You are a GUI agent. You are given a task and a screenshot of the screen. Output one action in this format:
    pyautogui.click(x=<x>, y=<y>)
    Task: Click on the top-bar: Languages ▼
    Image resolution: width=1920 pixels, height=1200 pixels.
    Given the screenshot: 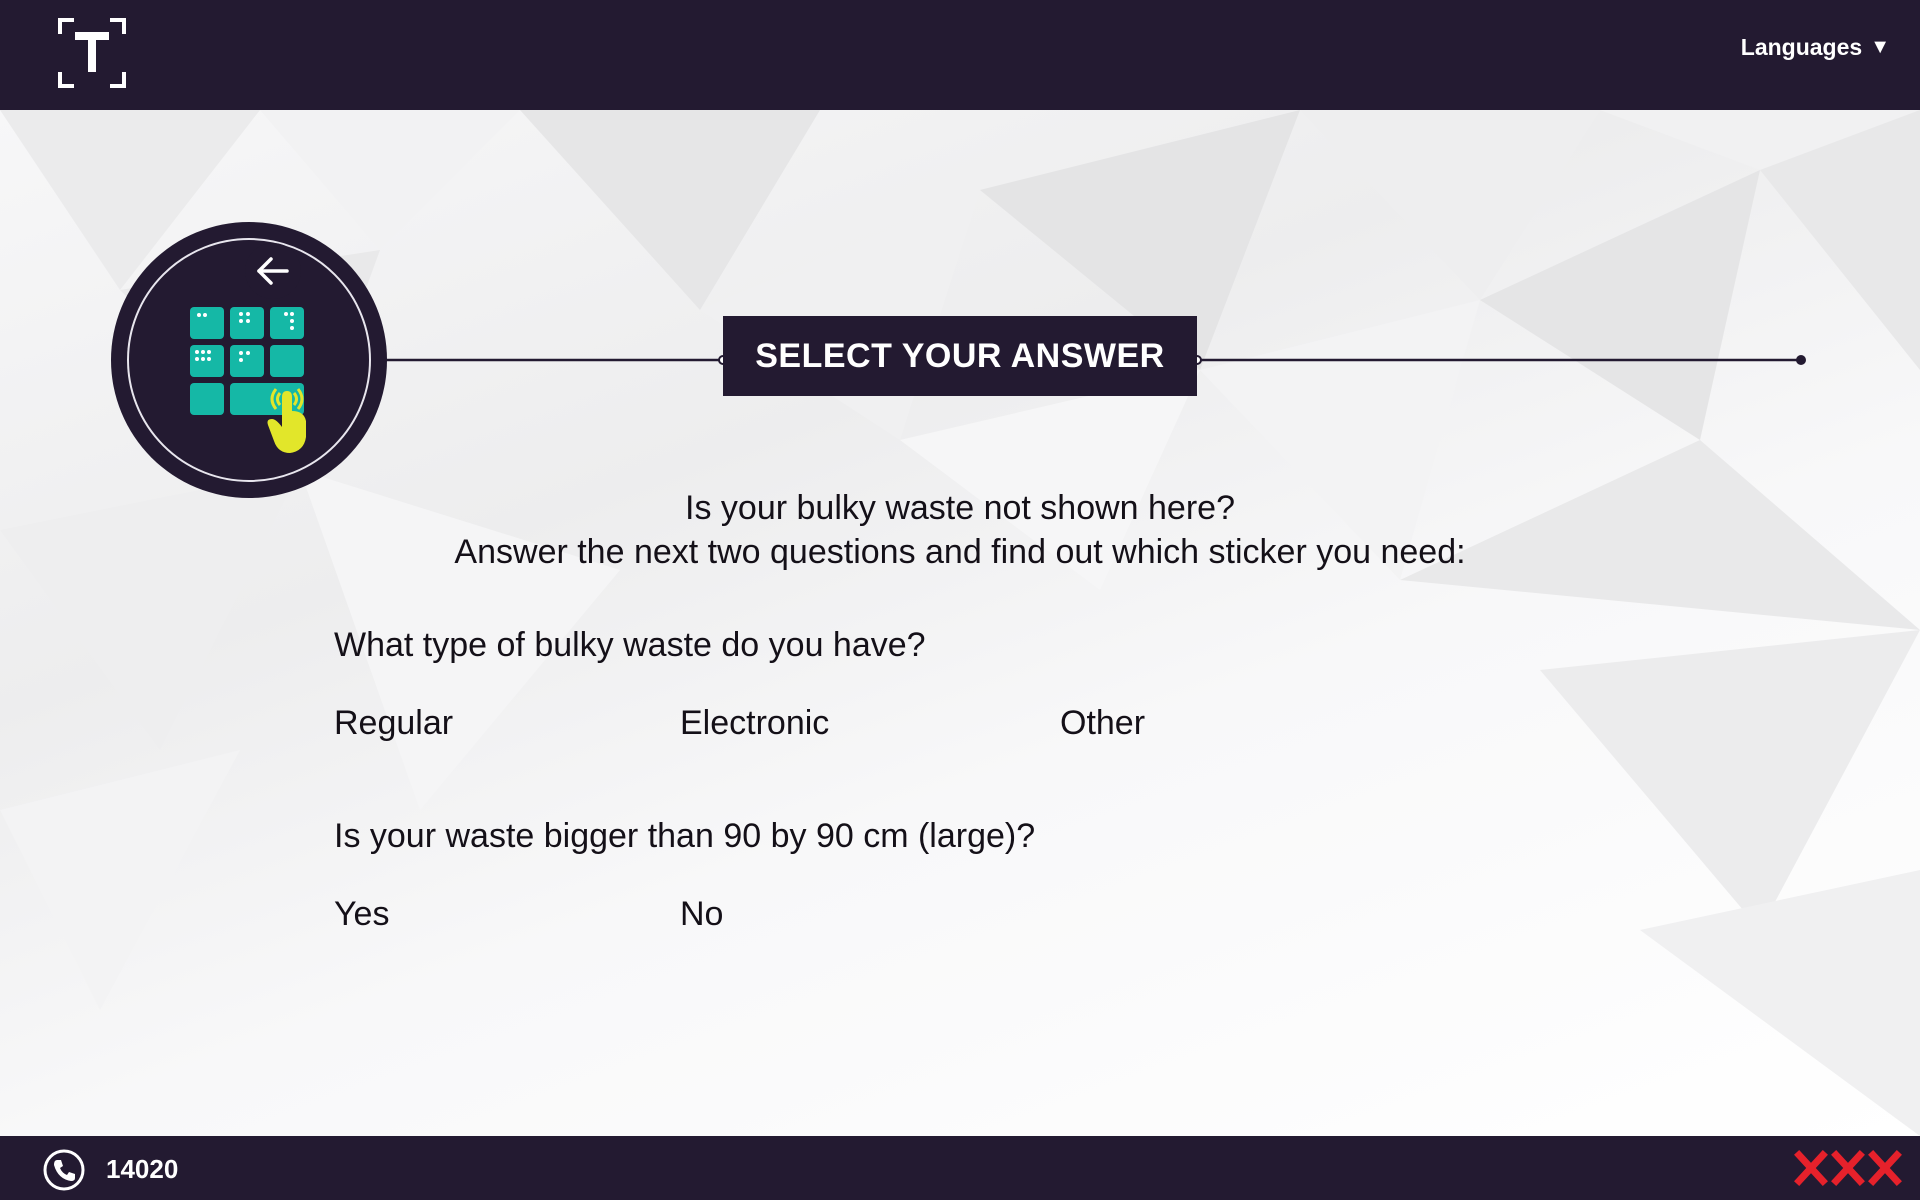 What is the action you would take?
    pyautogui.click(x=960, y=55)
    